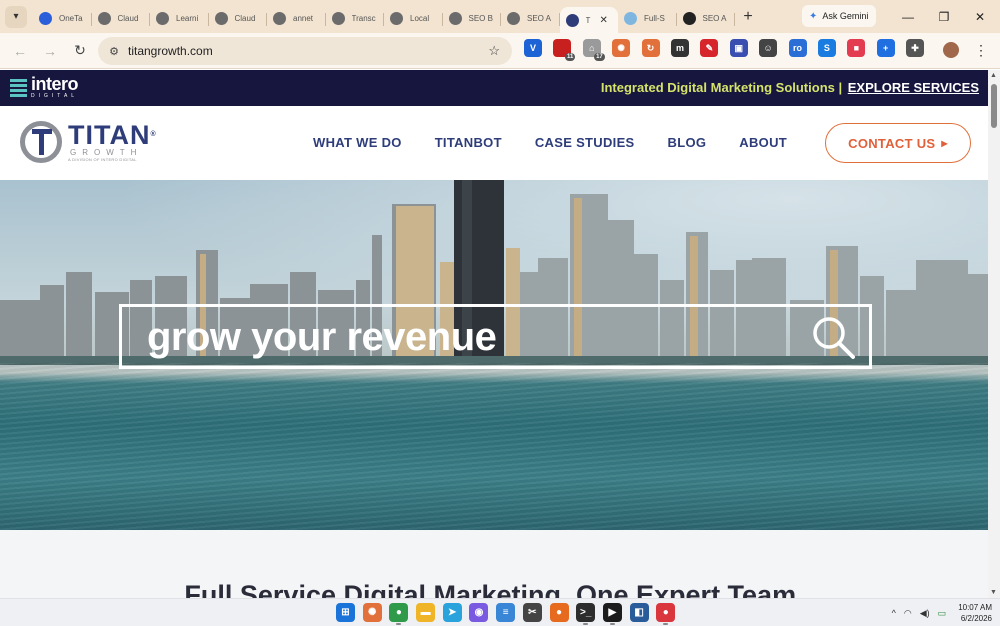 This screenshot has width=1000, height=626. I want to click on smiley-extension-icon: ☺, so click(768, 48).